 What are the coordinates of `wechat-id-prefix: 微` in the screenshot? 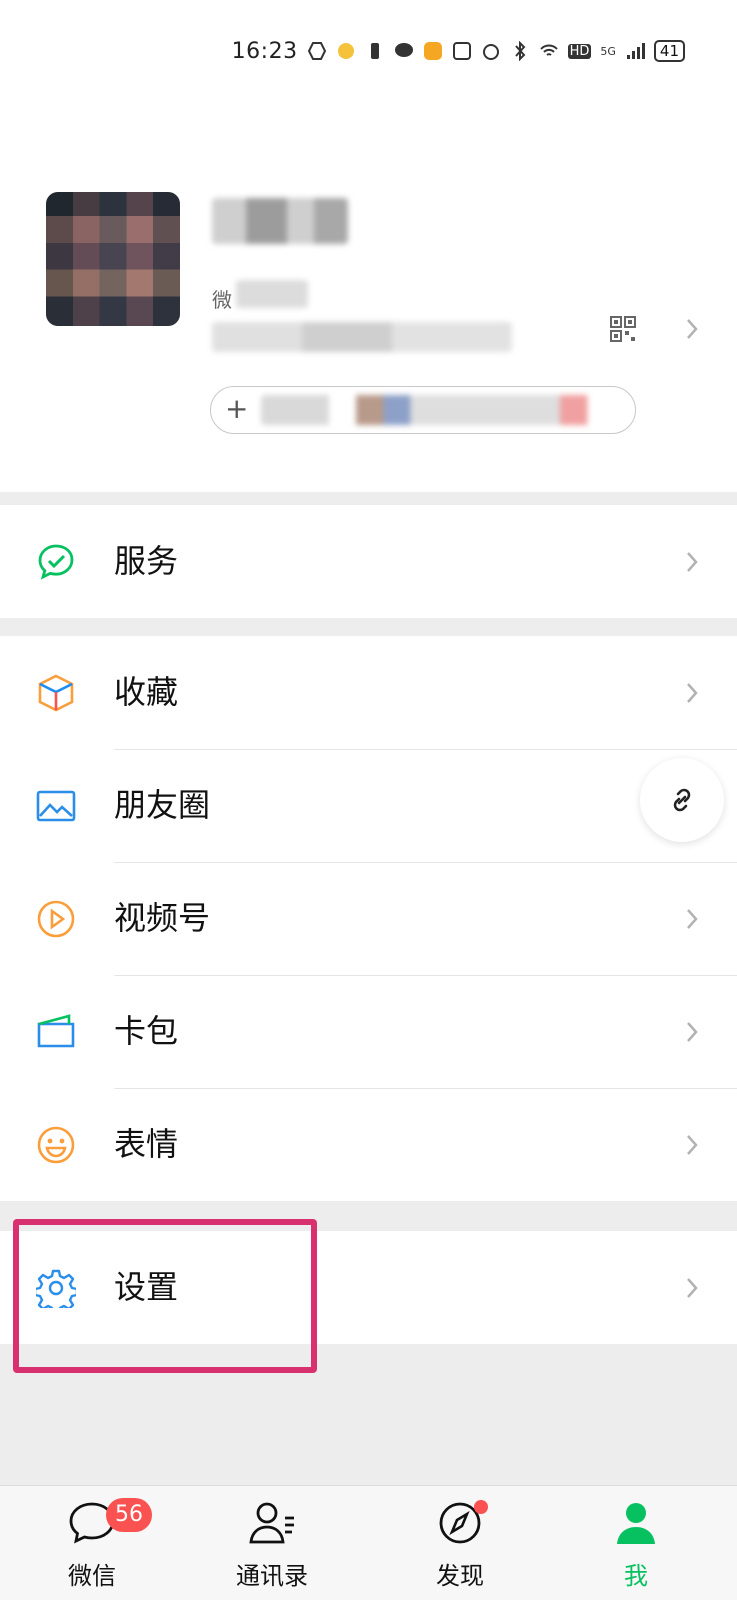 It's located at (222, 300).